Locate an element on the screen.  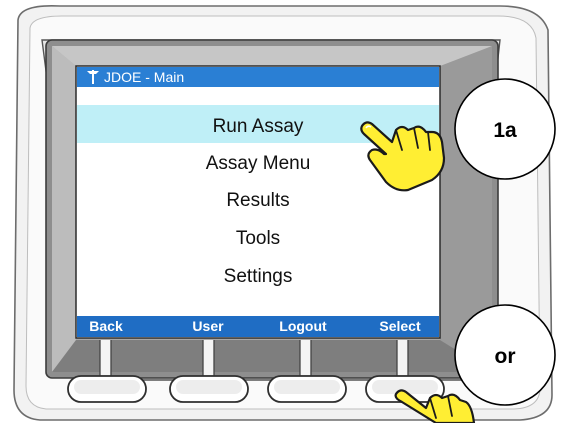
softkey-button-user is located at coordinates (209, 389).